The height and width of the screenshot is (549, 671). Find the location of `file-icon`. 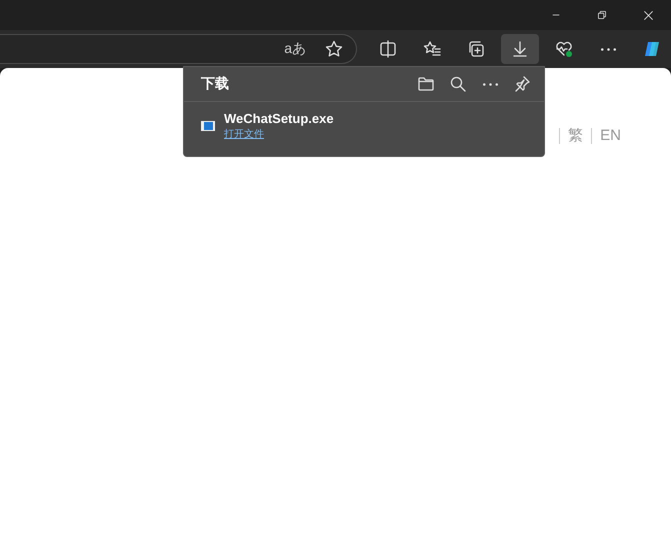

file-icon is located at coordinates (208, 126).